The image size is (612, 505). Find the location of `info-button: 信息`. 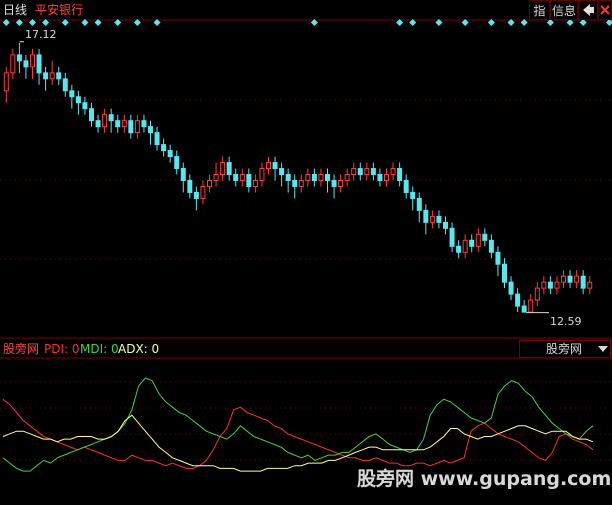

info-button: 信息 is located at coordinates (564, 10).